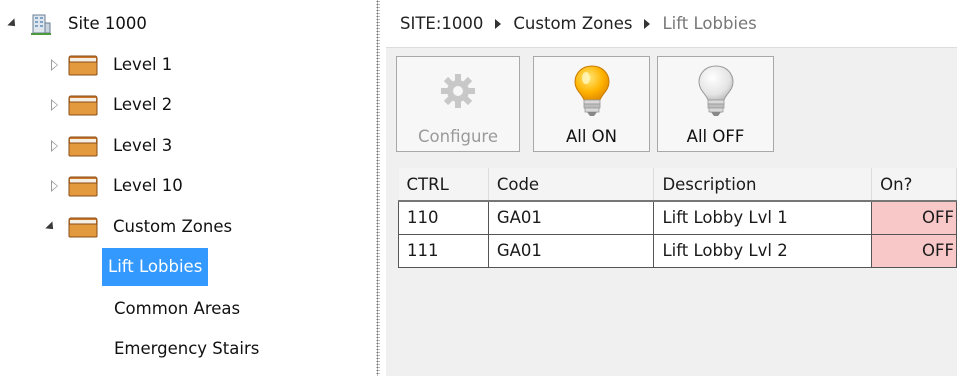 This screenshot has height=376, width=957. I want to click on tree-node-label: Level 10, so click(148, 185).